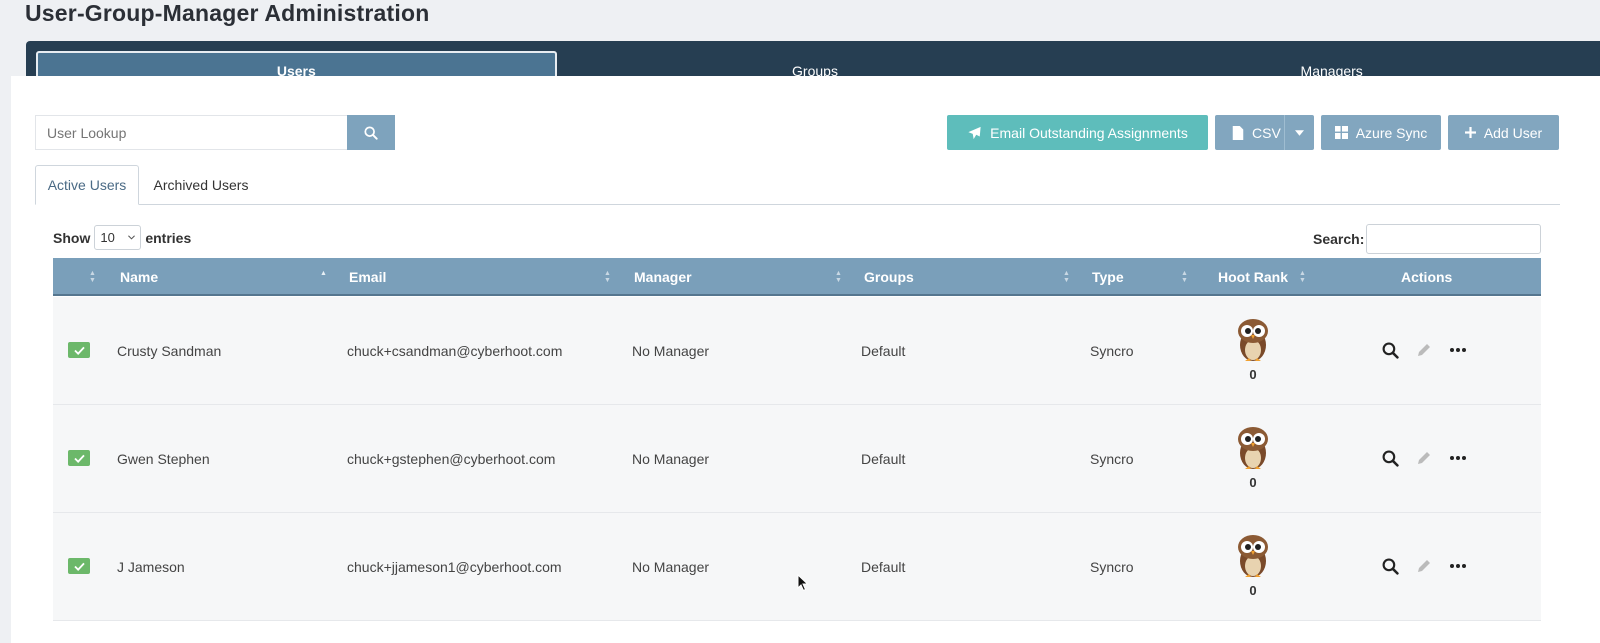 The image size is (1600, 643). Describe the element at coordinates (323, 273) in the screenshot. I see `sort-asc-icon: ▲` at that location.